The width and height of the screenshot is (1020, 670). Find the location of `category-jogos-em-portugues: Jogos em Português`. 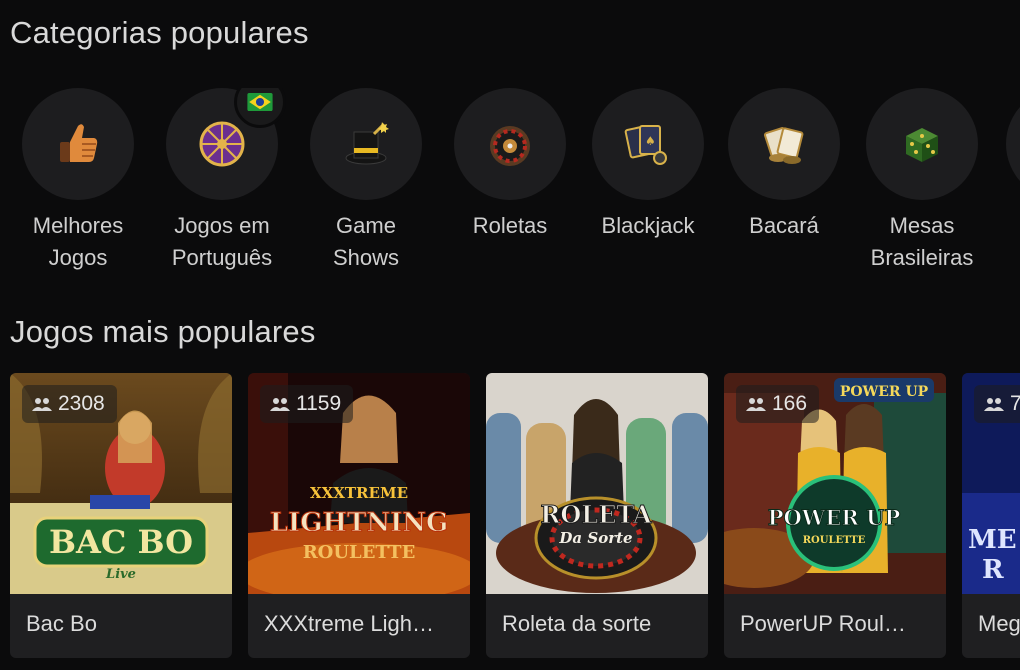

category-jogos-em-portugues: Jogos em Português is located at coordinates (222, 181).